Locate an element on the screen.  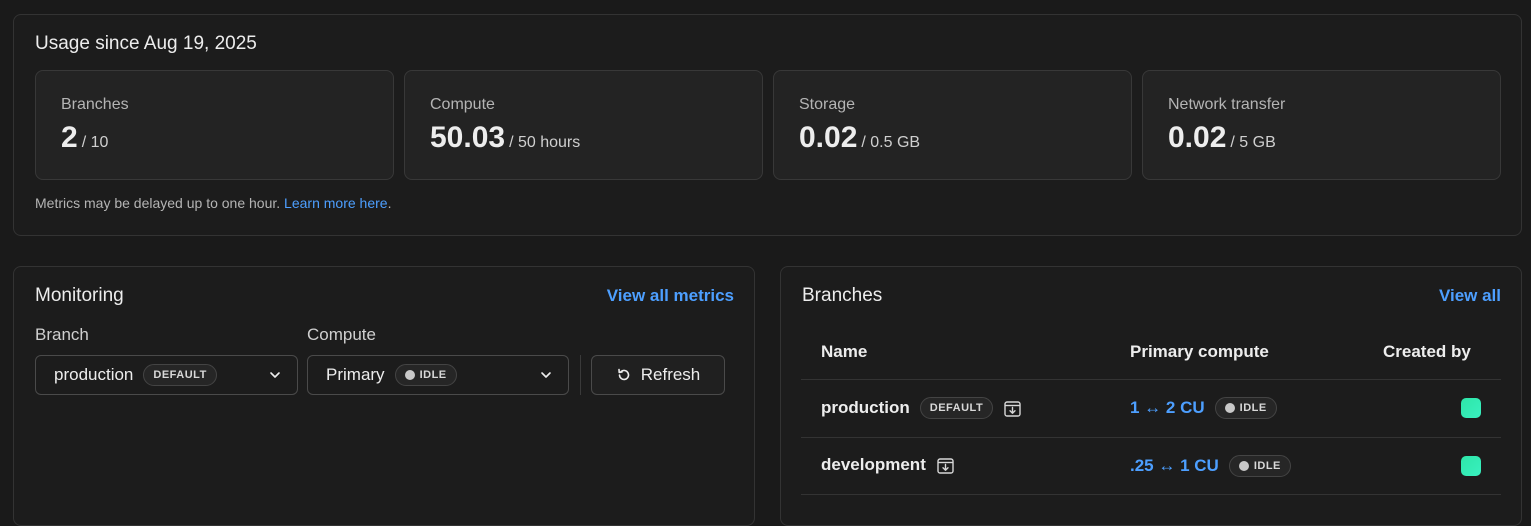
refresh-button: Refresh is located at coordinates (658, 375).